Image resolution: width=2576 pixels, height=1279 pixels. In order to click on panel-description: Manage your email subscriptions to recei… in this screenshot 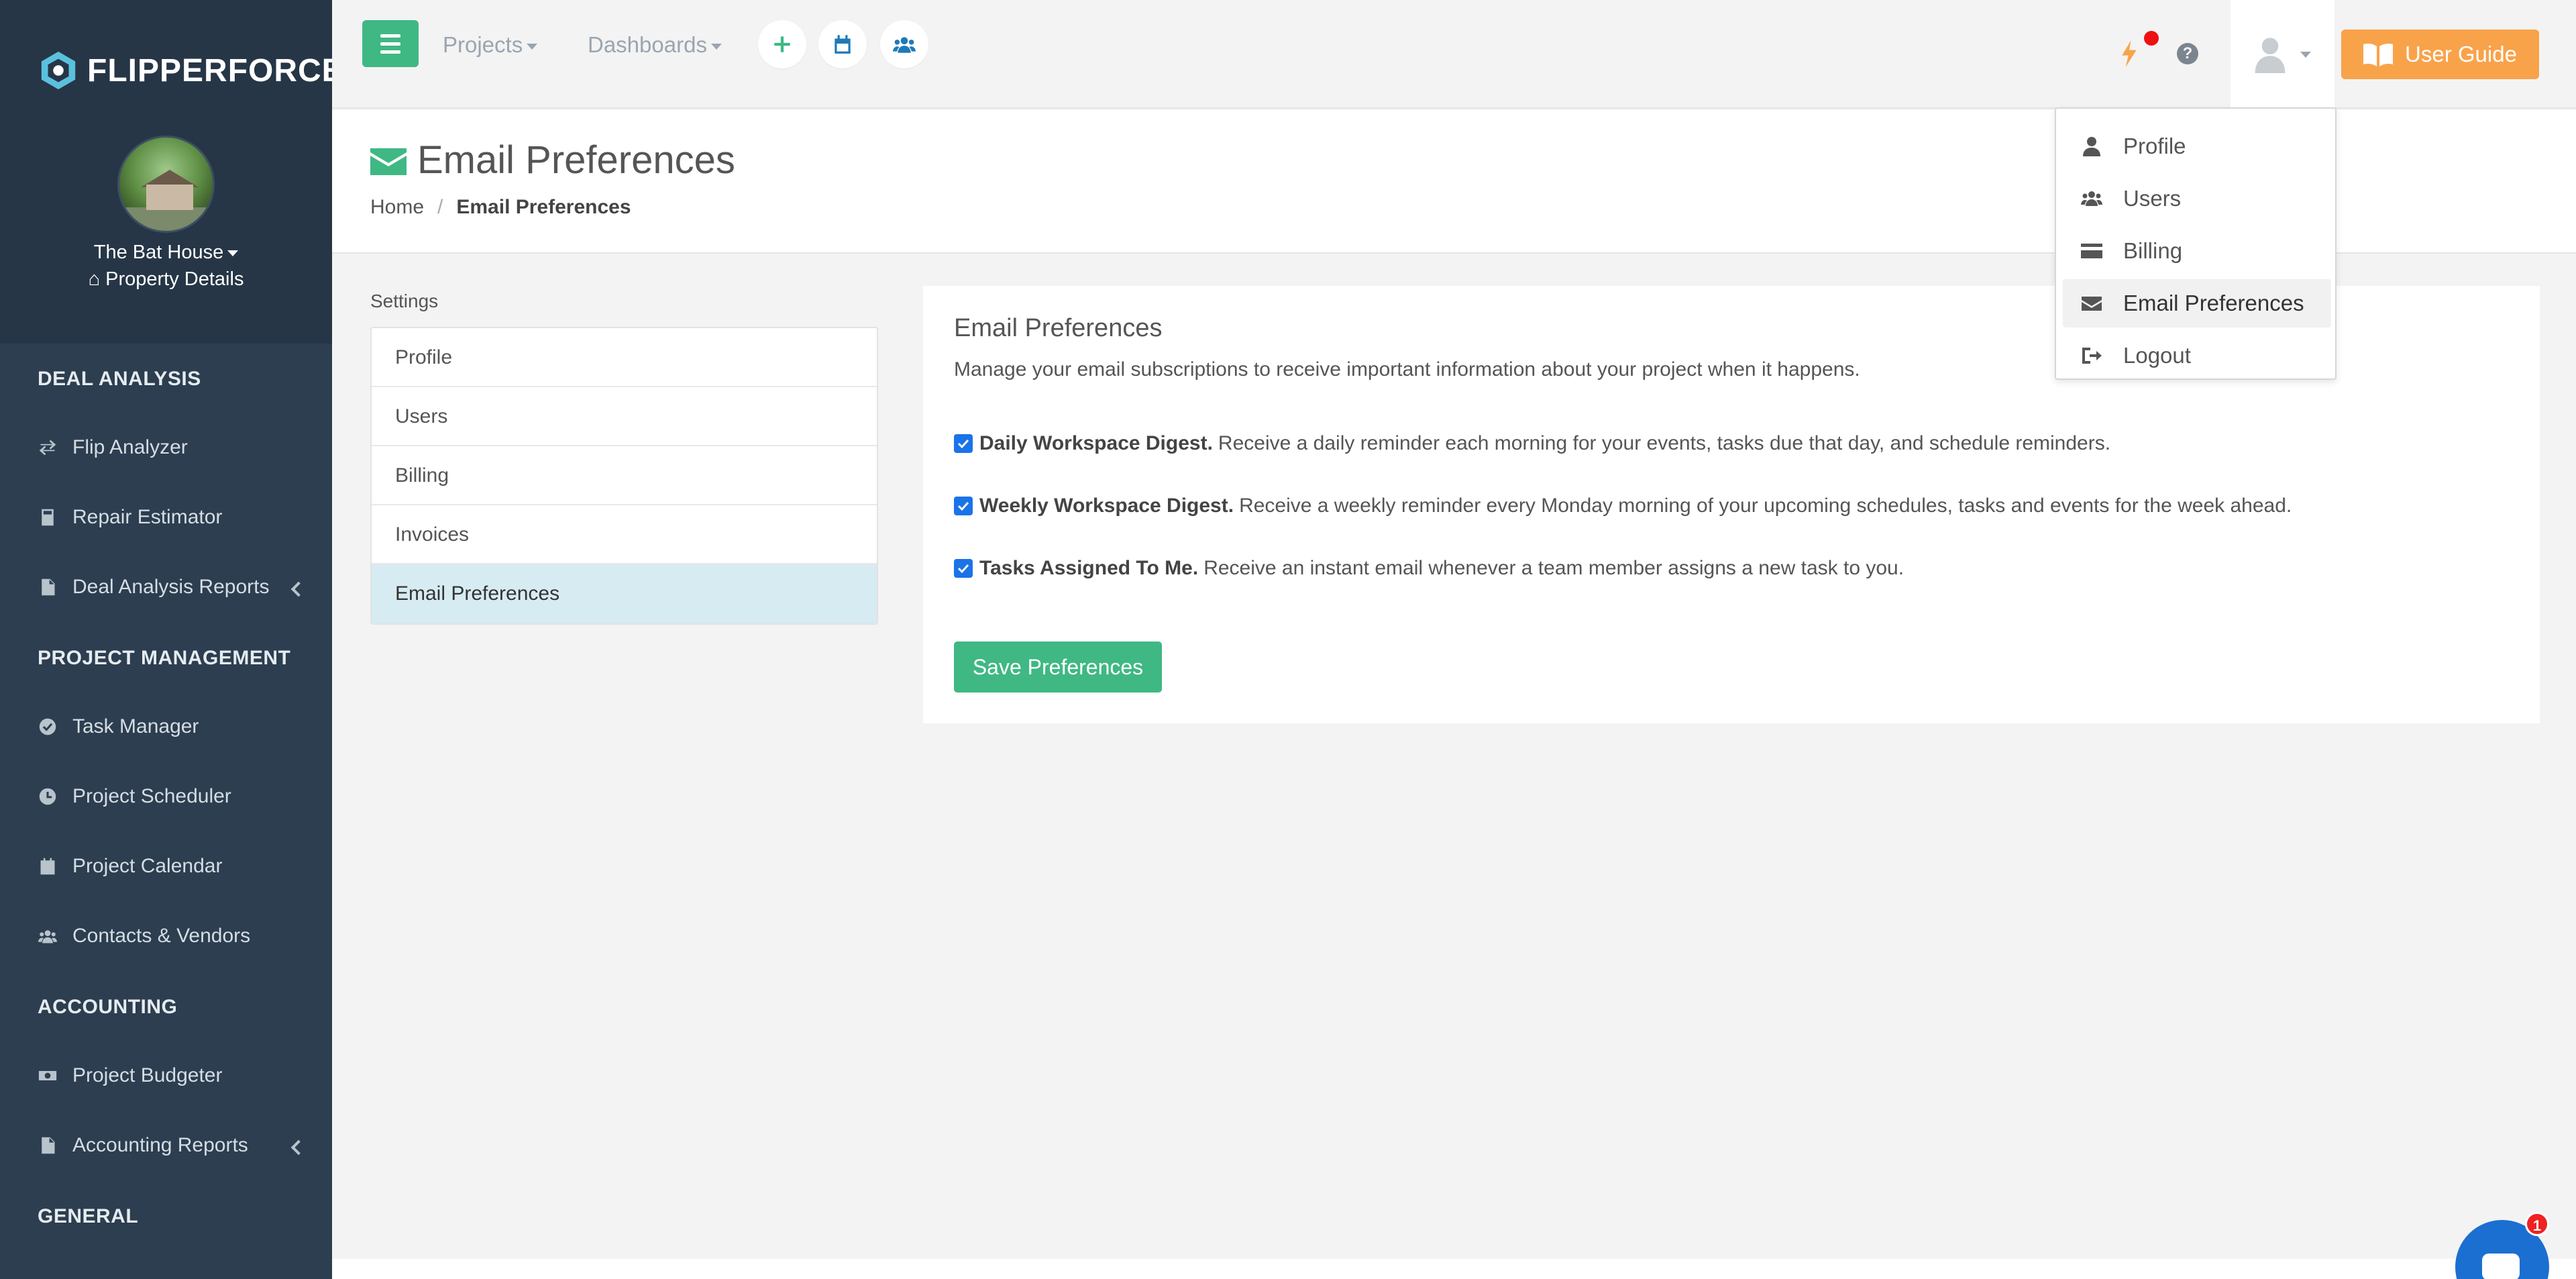, I will do `click(1407, 369)`.